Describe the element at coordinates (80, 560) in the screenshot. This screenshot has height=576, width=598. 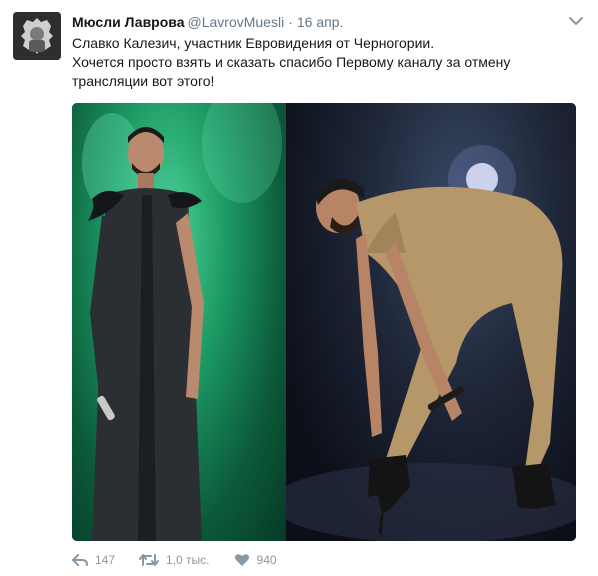
I see `reply-icon` at that location.